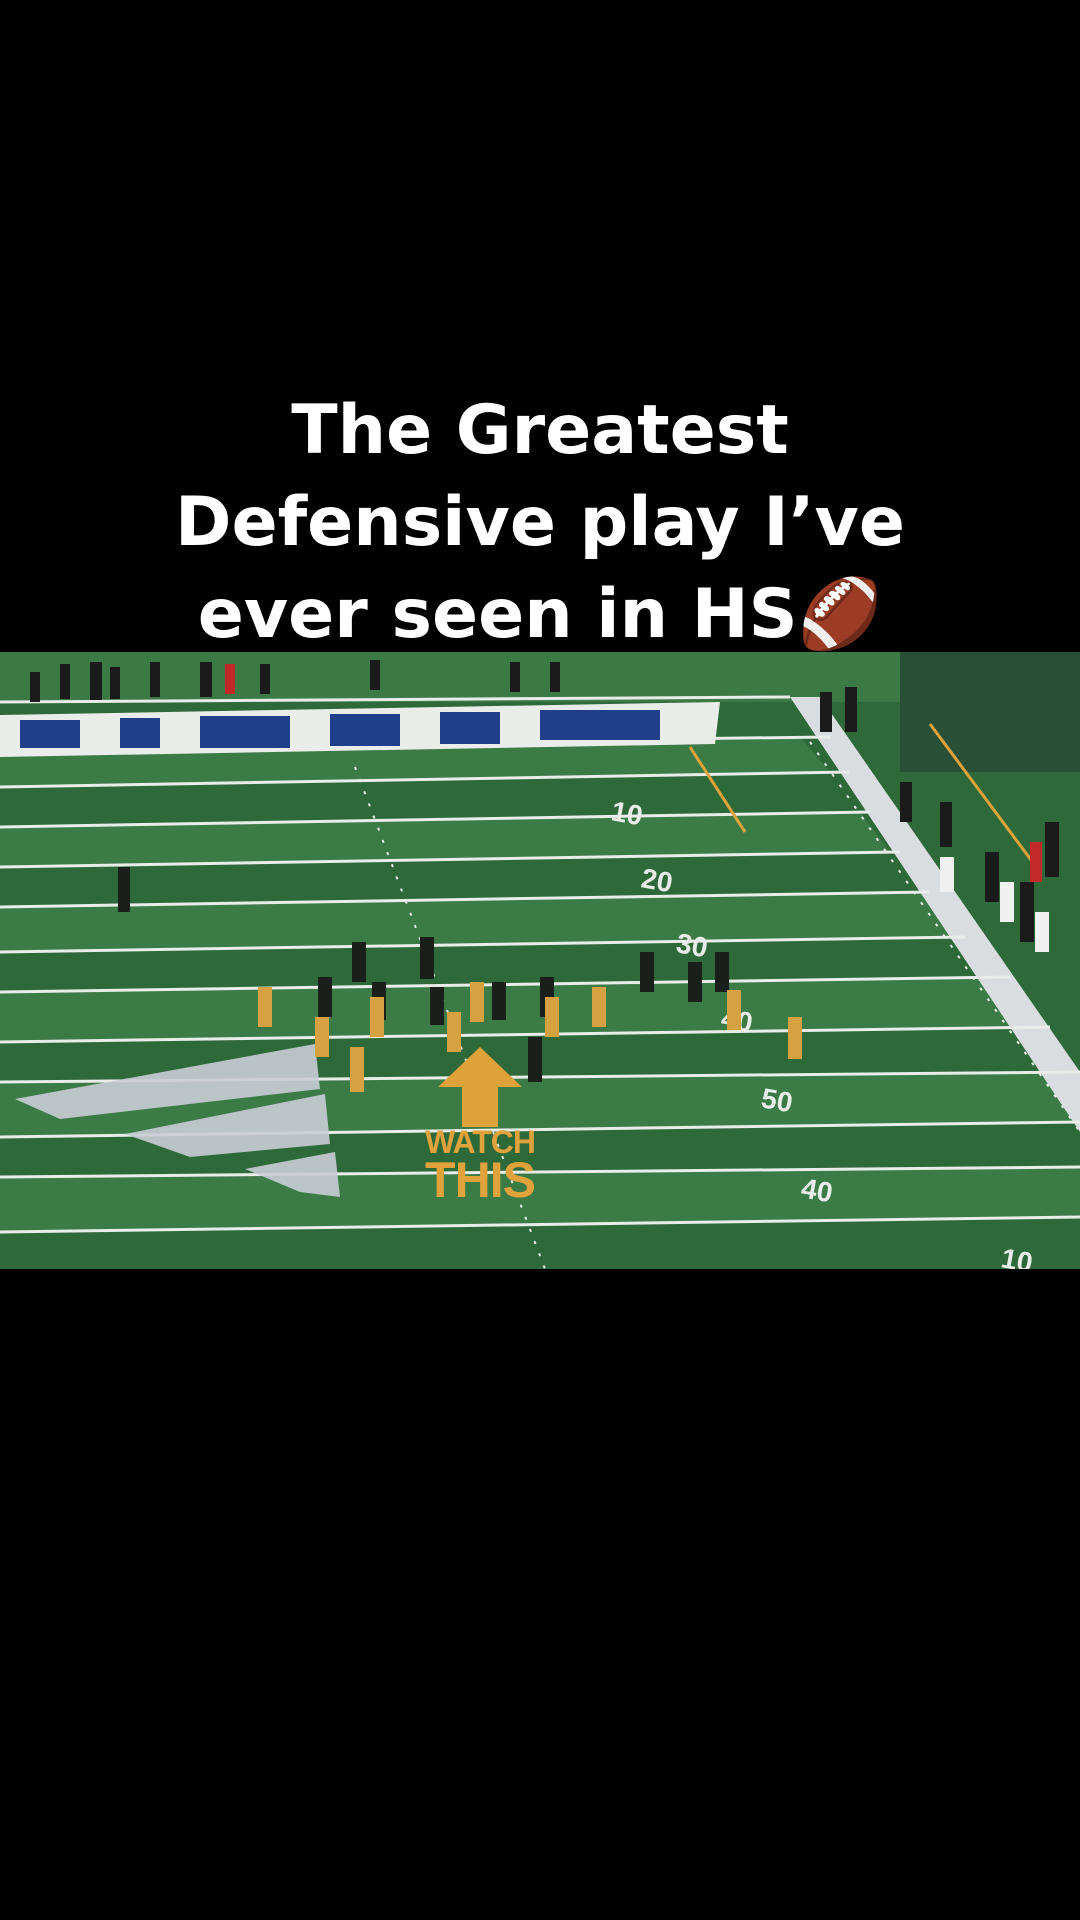  What do you see at coordinates (657, 880) in the screenshot?
I see `yard-number: 20` at bounding box center [657, 880].